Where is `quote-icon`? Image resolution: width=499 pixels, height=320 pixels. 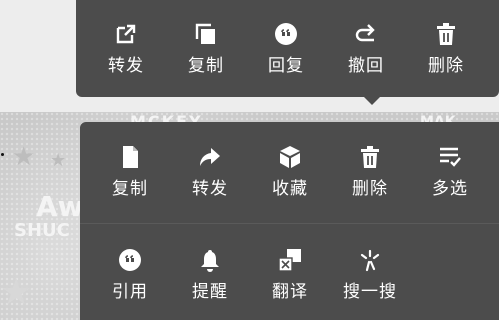 quote-icon is located at coordinates (130, 260).